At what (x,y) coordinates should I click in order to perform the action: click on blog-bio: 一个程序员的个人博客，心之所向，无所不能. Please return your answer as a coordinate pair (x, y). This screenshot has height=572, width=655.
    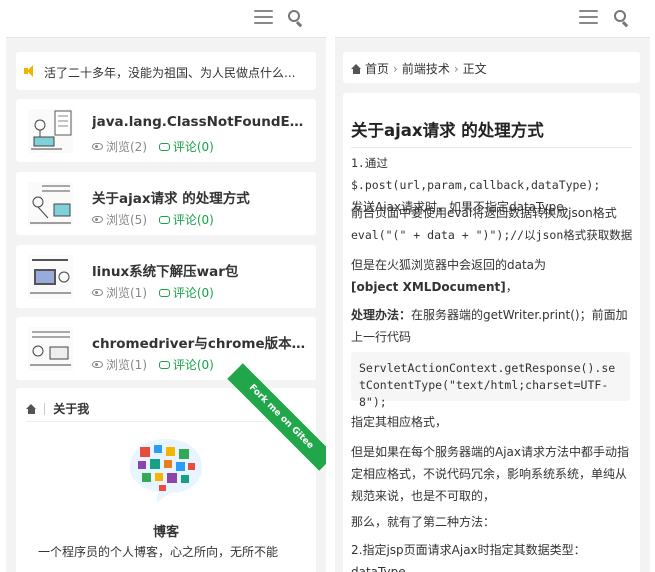
    Looking at the image, I should click on (158, 552).